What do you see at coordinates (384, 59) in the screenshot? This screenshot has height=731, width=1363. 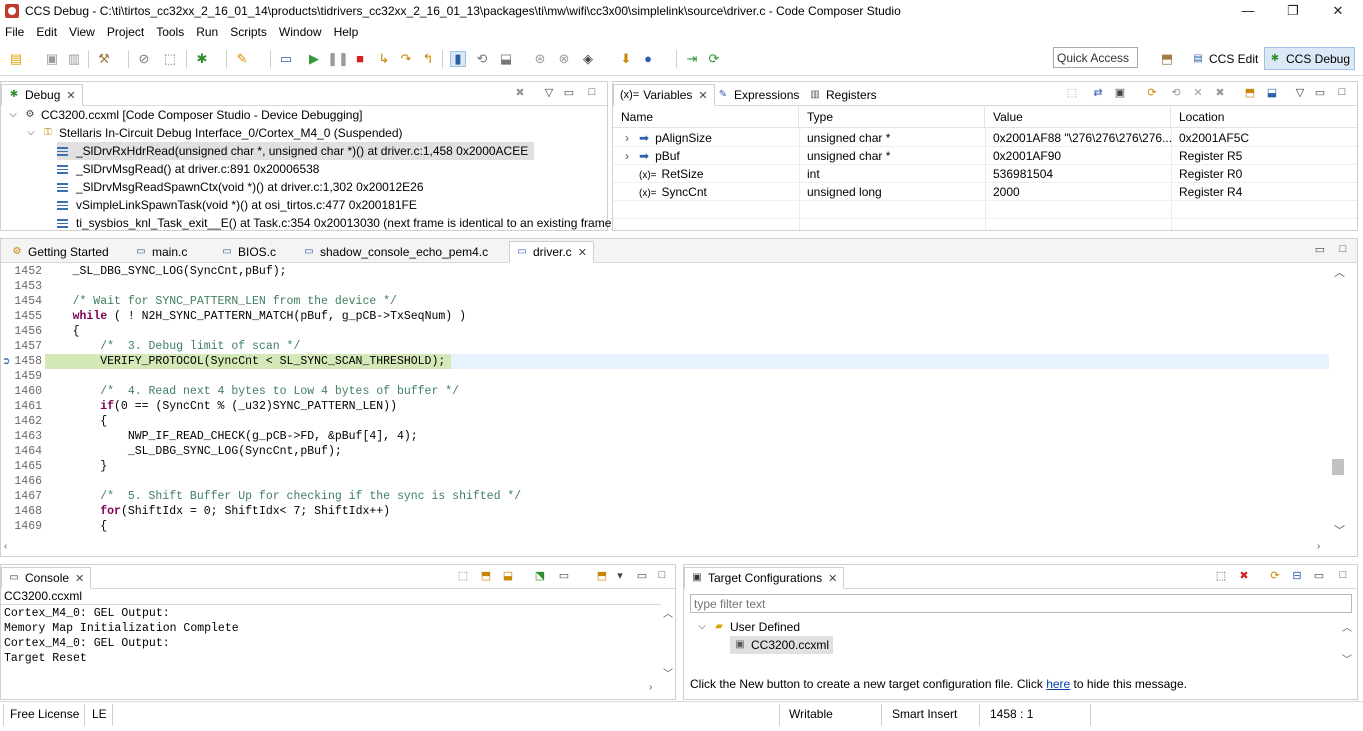 I see `step-into-icon: ↳` at bounding box center [384, 59].